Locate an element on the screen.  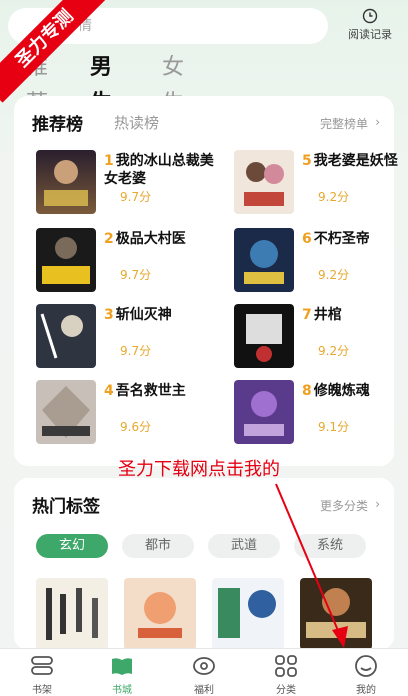
book-title-wrap: 7 井棺 is located at coordinates (355, 315).